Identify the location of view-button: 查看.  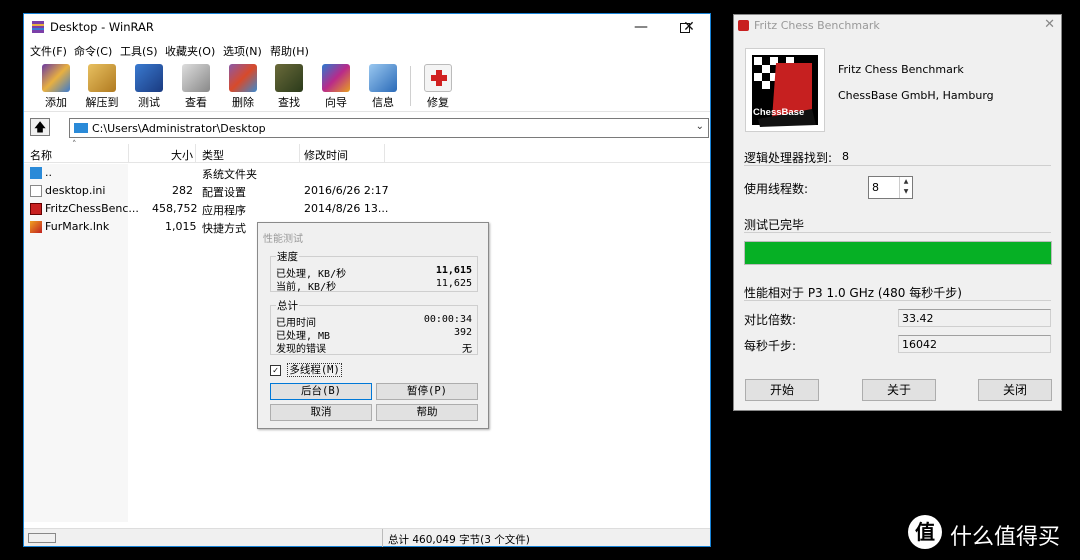
(196, 86).